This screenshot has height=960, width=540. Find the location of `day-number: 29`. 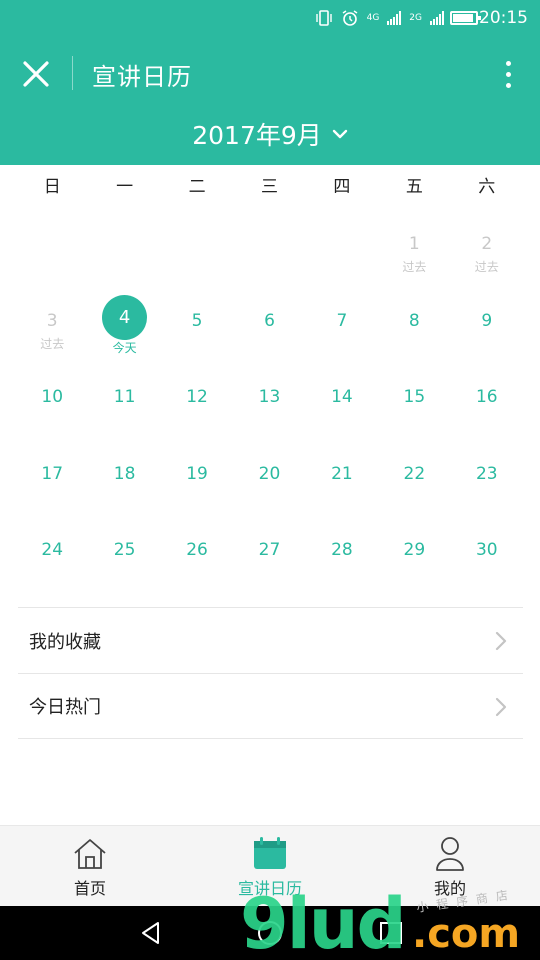

day-number: 29 is located at coordinates (414, 550).